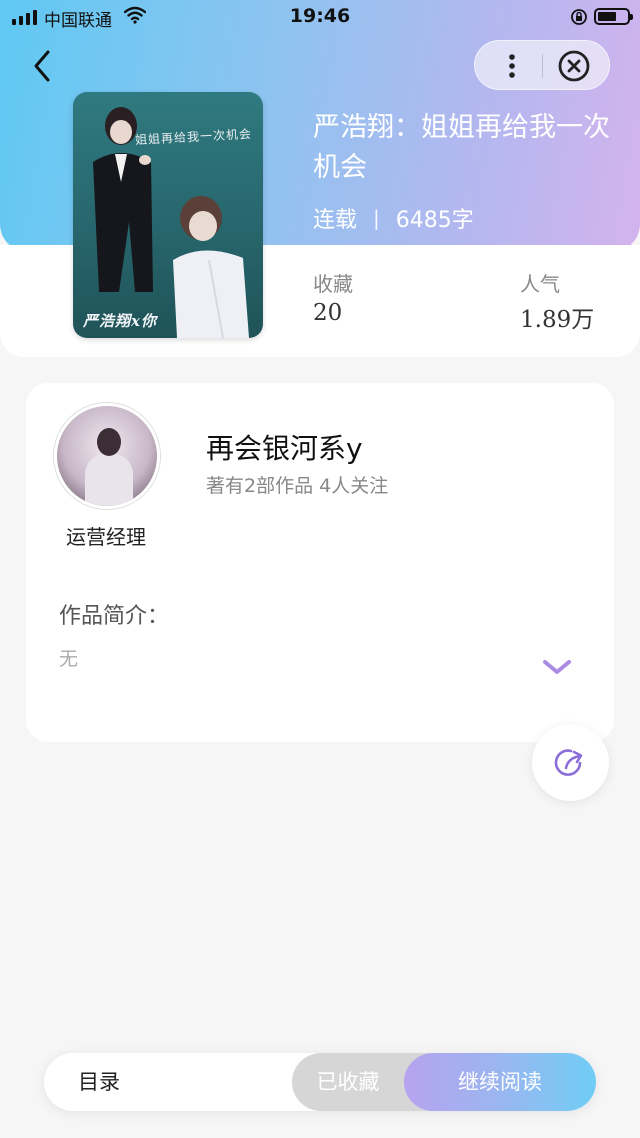 The height and width of the screenshot is (1138, 640). What do you see at coordinates (613, 16) in the screenshot?
I see `battery-icon` at bounding box center [613, 16].